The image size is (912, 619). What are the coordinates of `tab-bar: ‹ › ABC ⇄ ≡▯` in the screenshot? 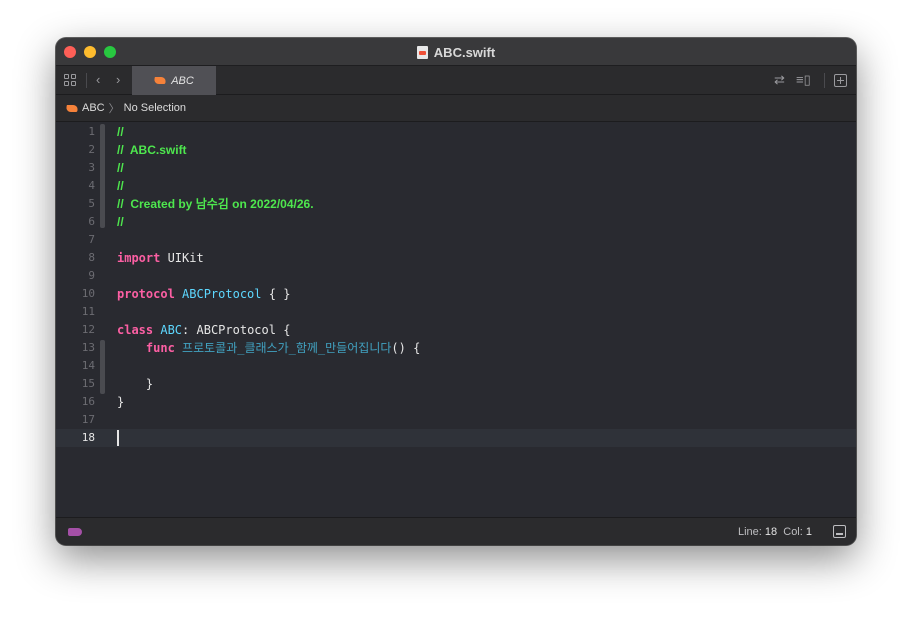 It's located at (456, 80).